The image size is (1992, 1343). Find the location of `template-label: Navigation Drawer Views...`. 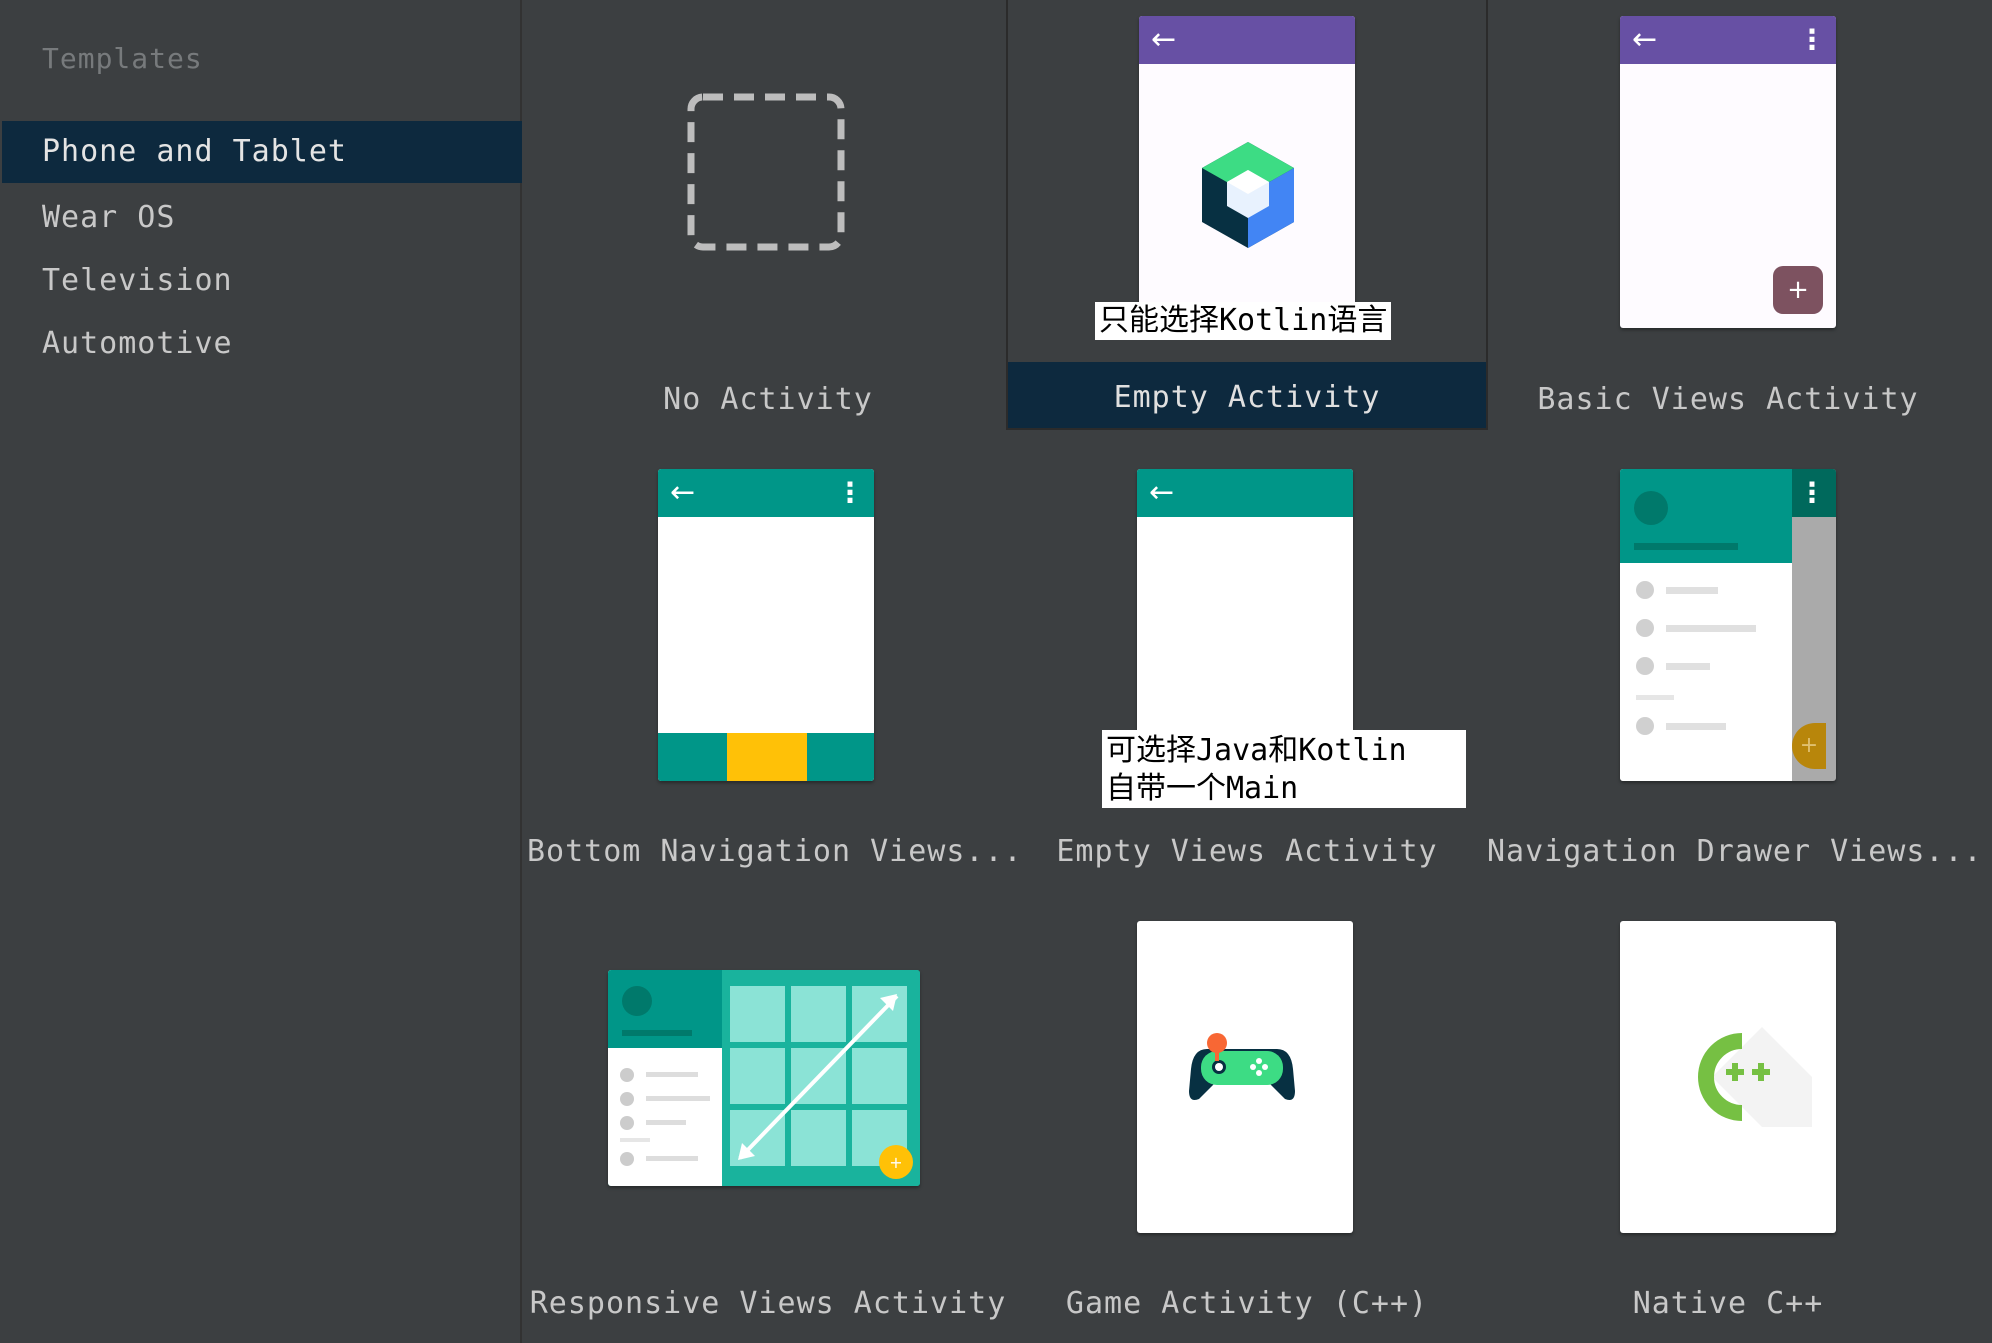

template-label: Navigation Drawer Views... is located at coordinates (1735, 851).